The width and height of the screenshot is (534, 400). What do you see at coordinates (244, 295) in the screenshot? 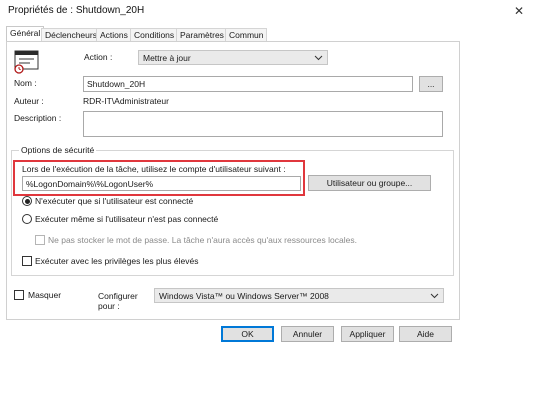
I see `configure-for-value: Windows Vista™ ou Windows Server™ 2008` at bounding box center [244, 295].